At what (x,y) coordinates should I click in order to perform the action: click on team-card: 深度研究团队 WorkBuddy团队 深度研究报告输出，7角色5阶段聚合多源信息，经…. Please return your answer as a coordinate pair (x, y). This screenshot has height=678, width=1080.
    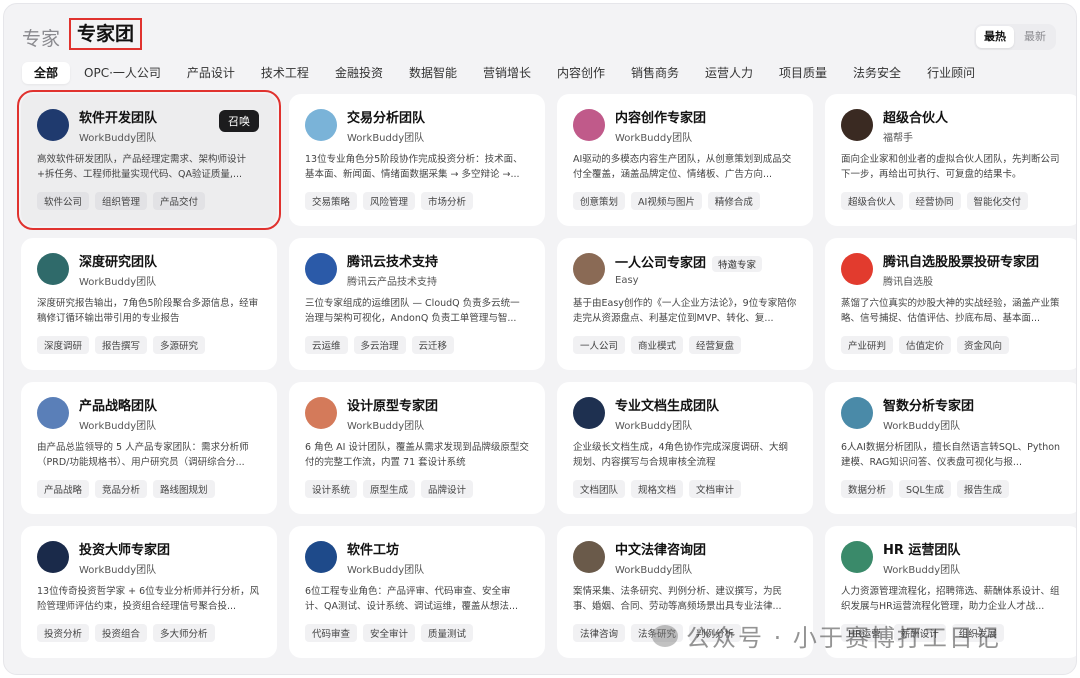
    Looking at the image, I should click on (149, 304).